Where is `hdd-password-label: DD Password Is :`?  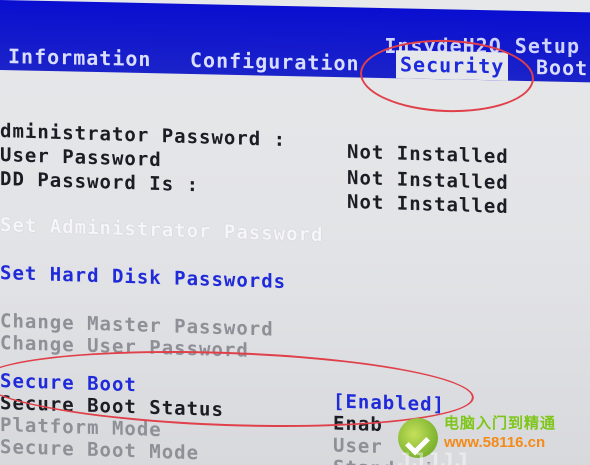 hdd-password-label: DD Password Is : is located at coordinates (100, 182).